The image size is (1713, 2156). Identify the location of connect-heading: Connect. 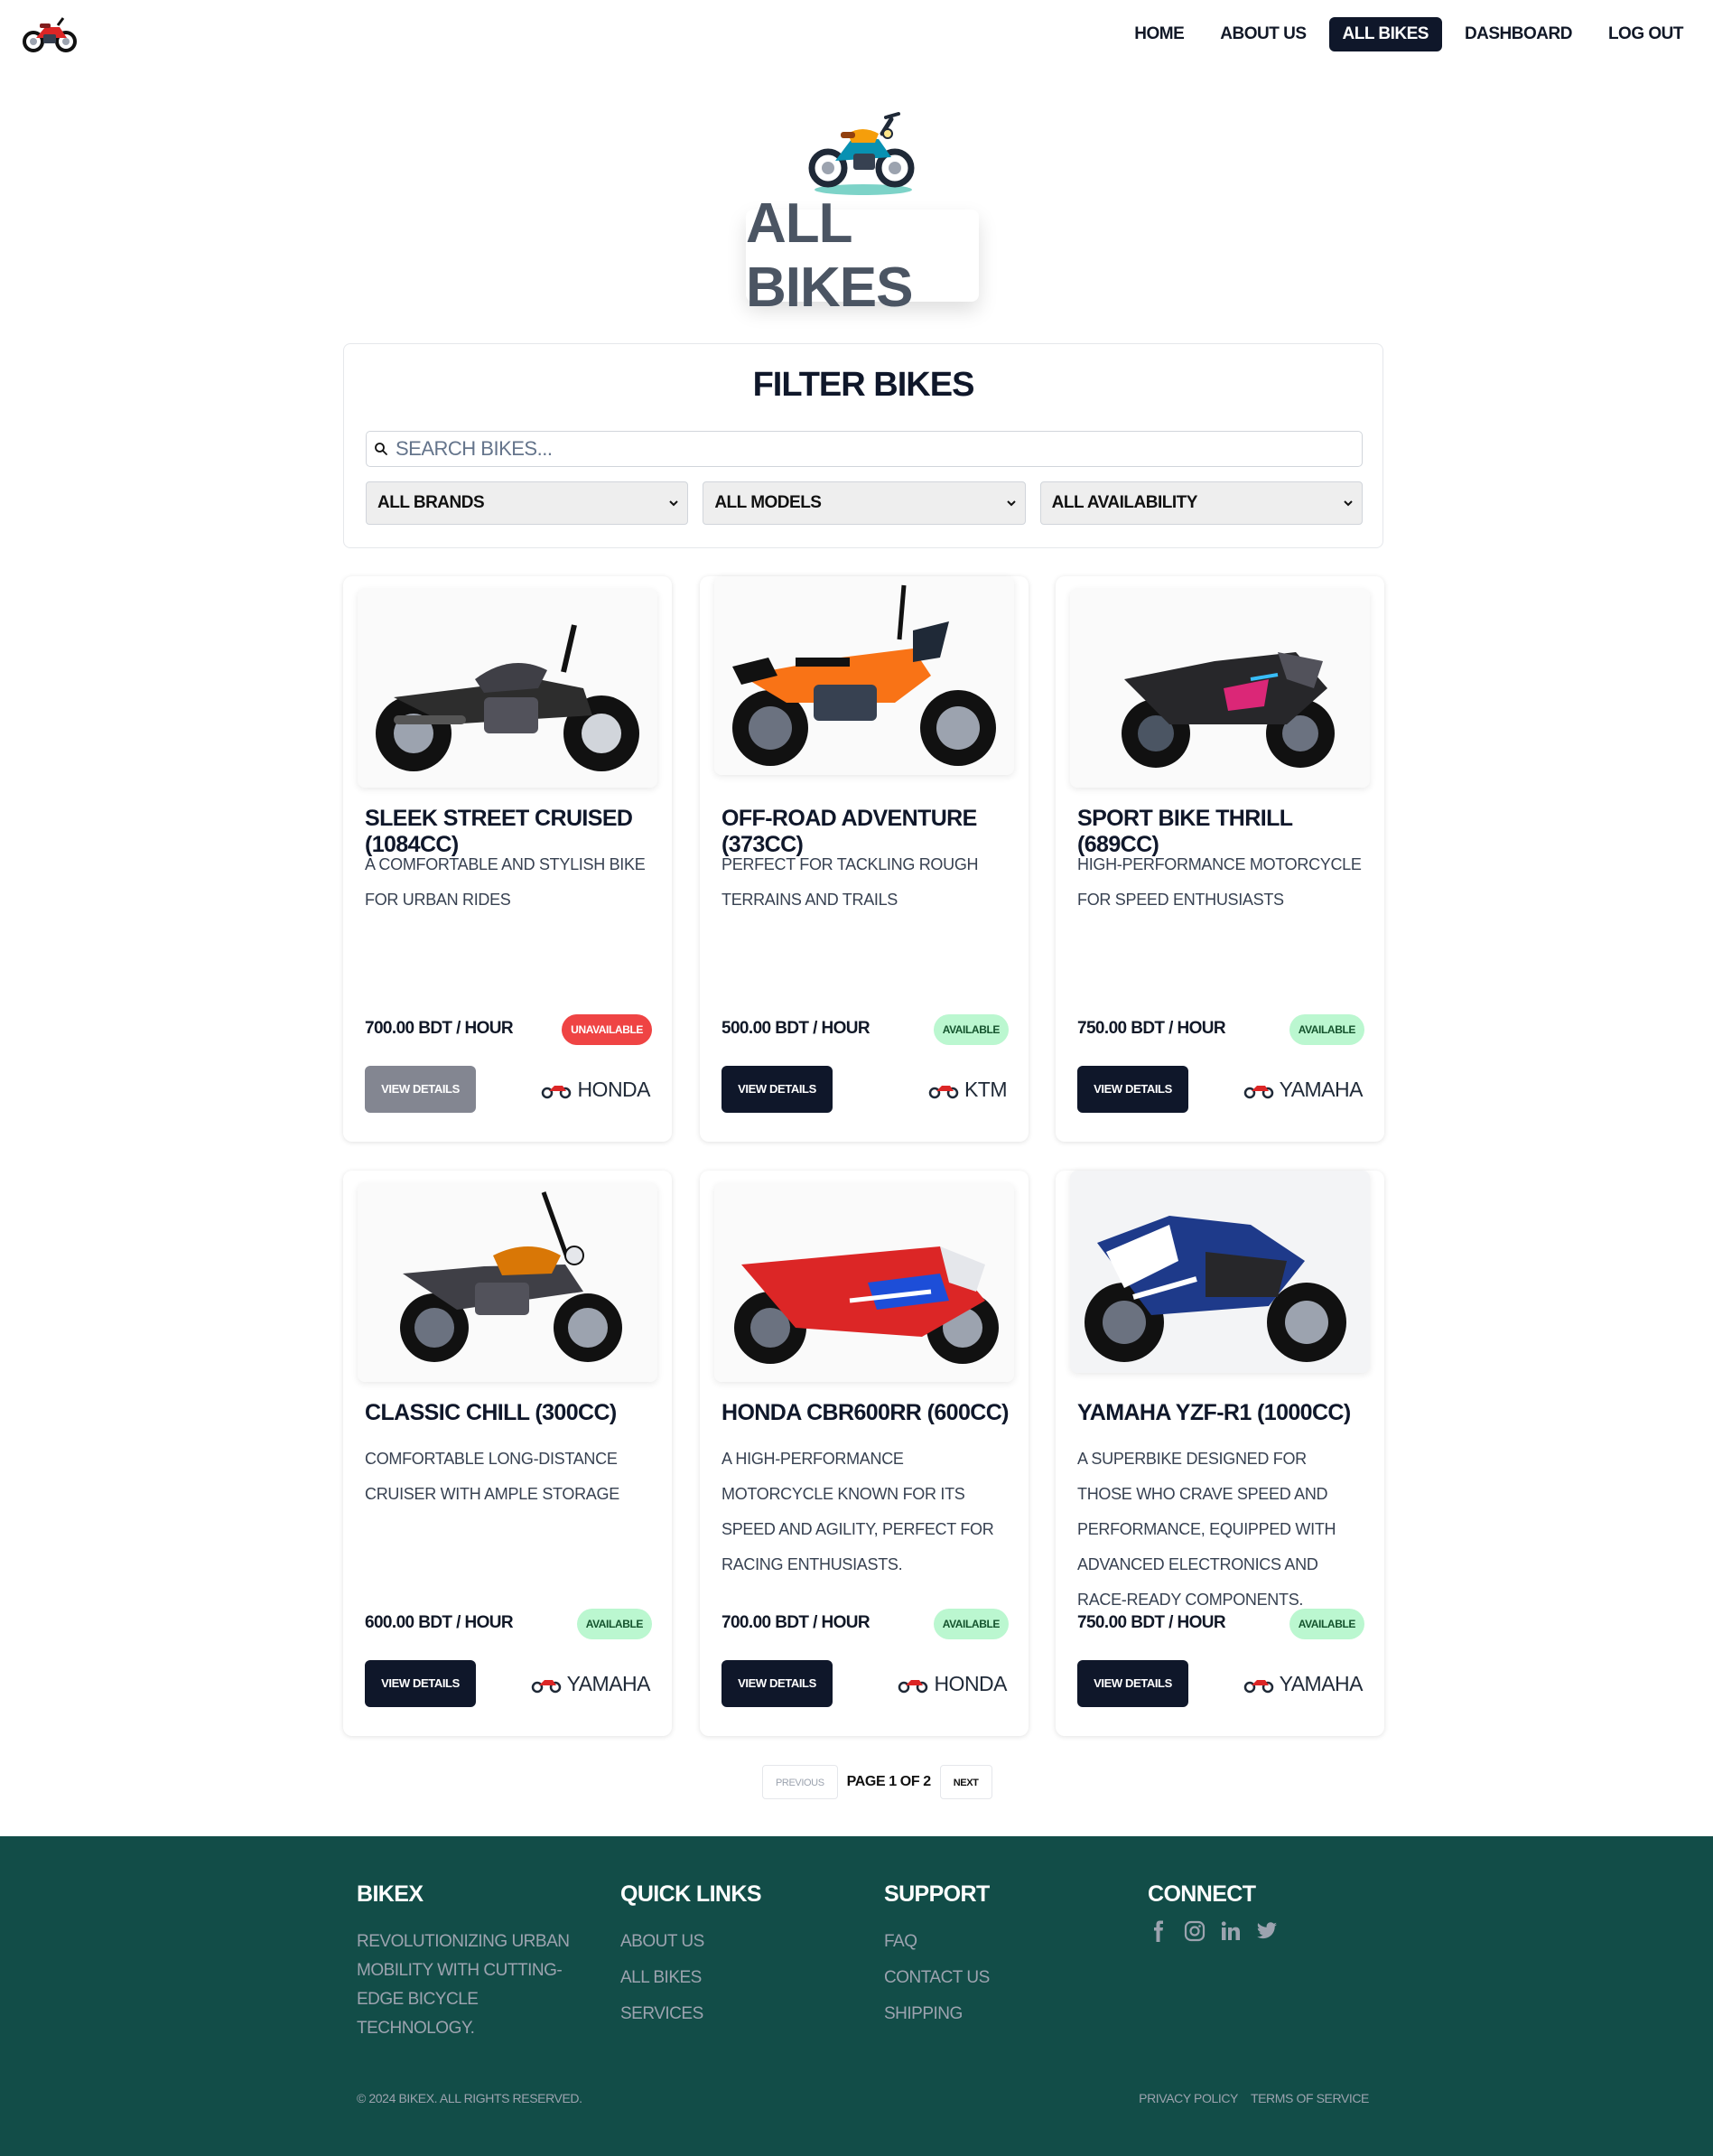
(1202, 1894).